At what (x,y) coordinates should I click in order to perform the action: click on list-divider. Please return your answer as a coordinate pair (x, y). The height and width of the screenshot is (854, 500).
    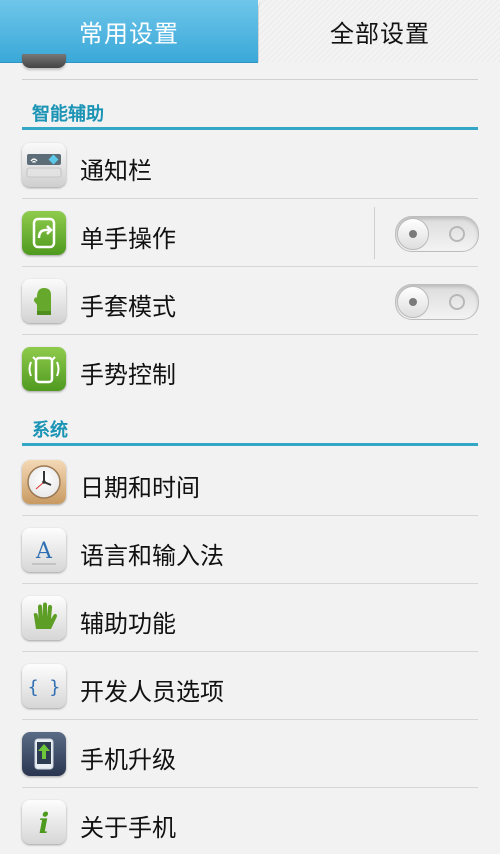
    Looking at the image, I should click on (250, 79).